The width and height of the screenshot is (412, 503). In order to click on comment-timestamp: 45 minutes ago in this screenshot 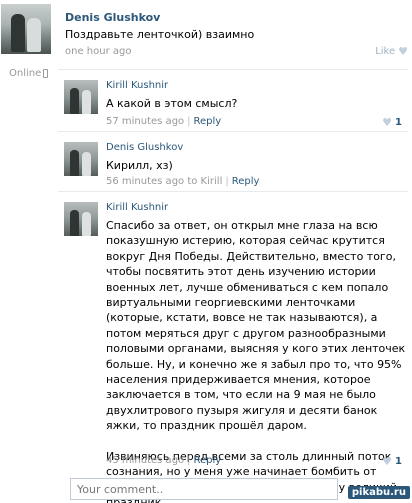, I will do `click(145, 460)`.